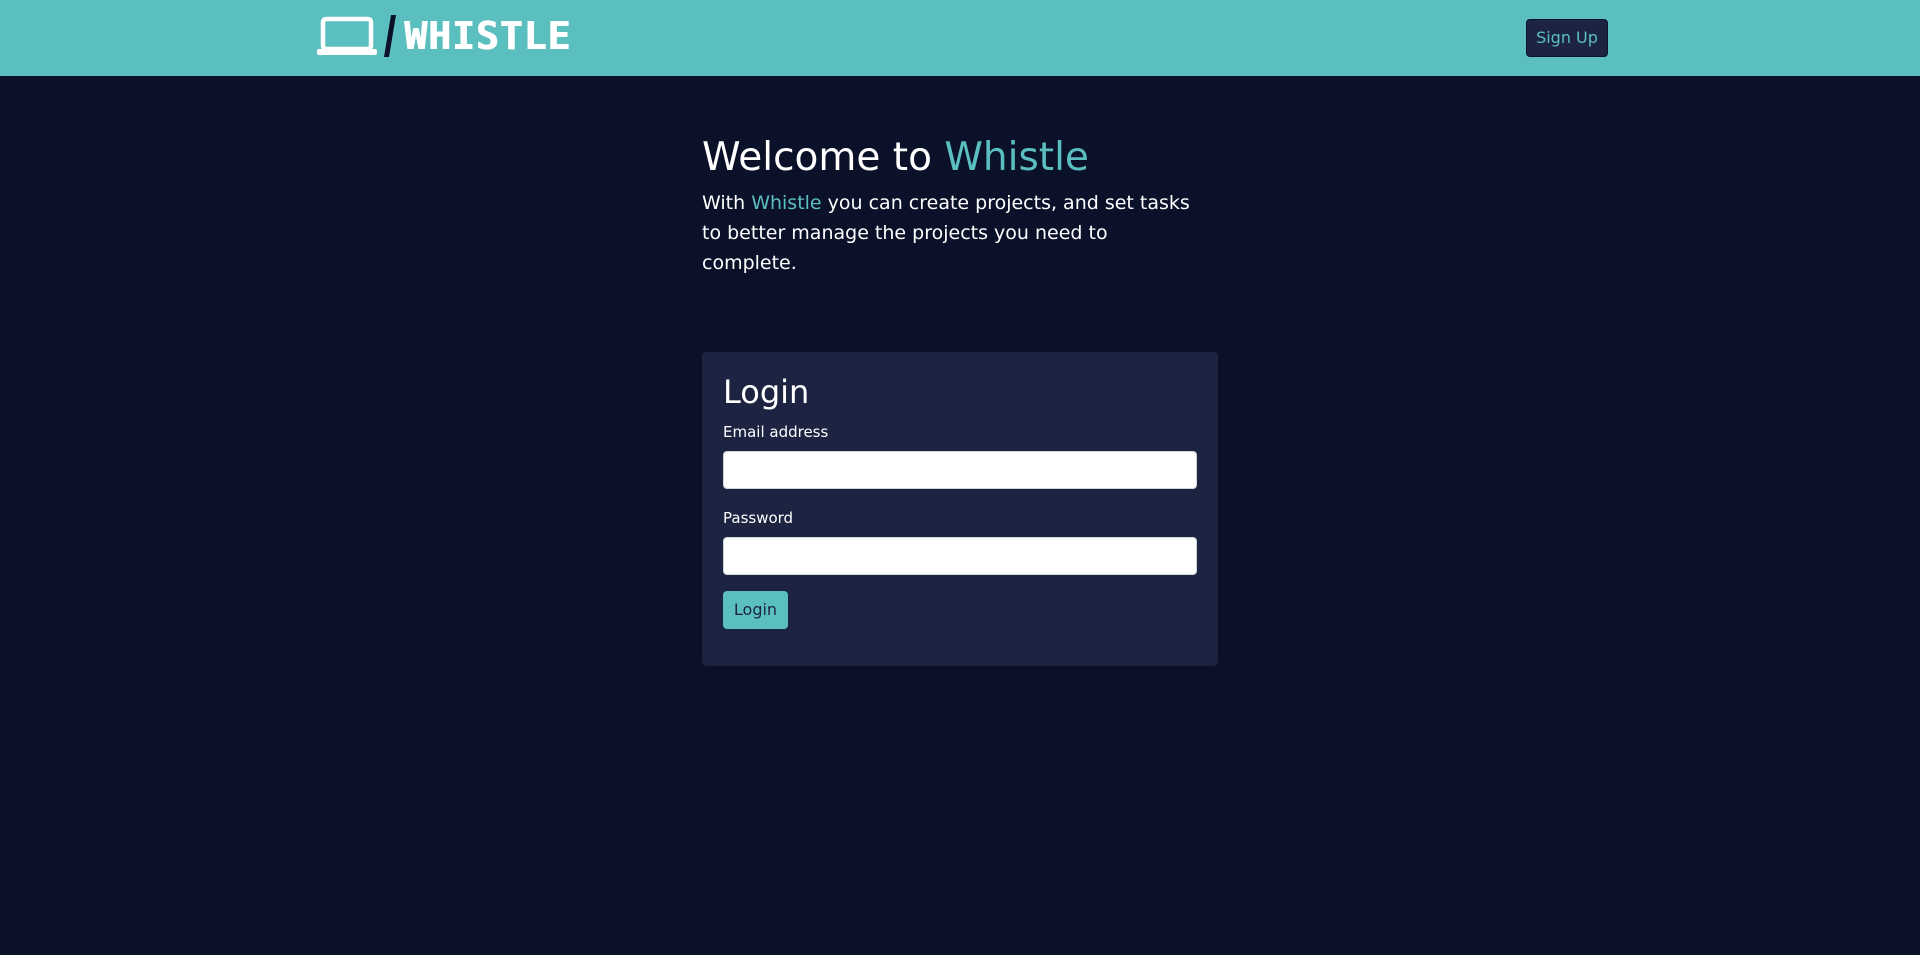 The image size is (1920, 955). I want to click on title-prefix: Welcome to, so click(823, 157).